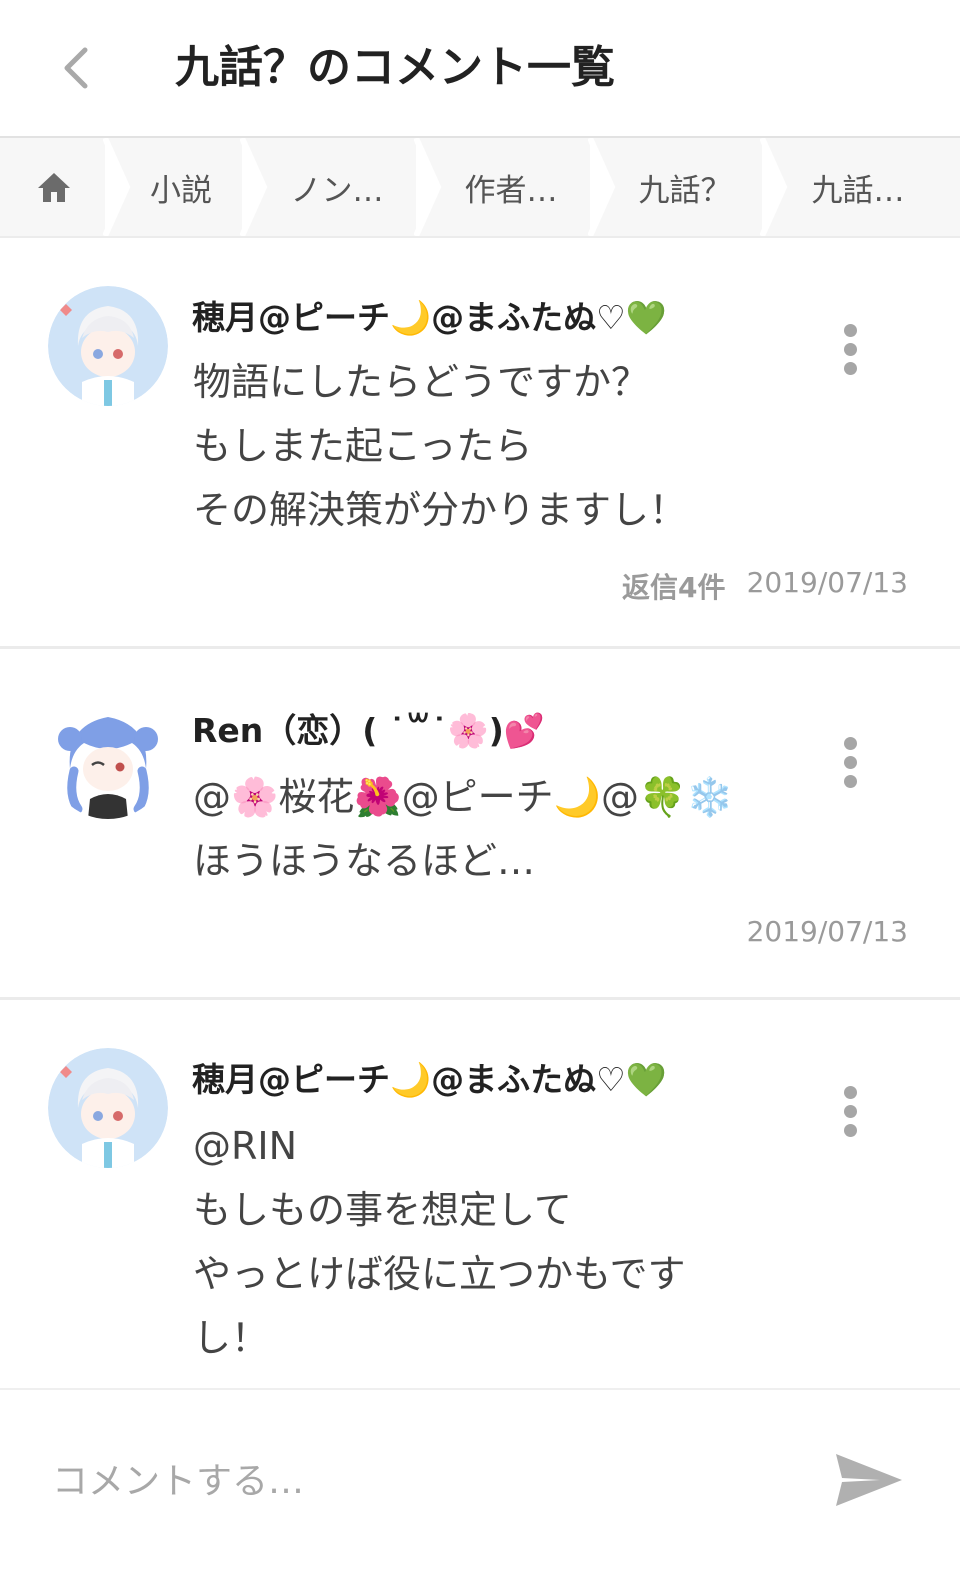 The width and height of the screenshot is (960, 1572). I want to click on breadcrumb-item-episode: 九話？, so click(685, 187).